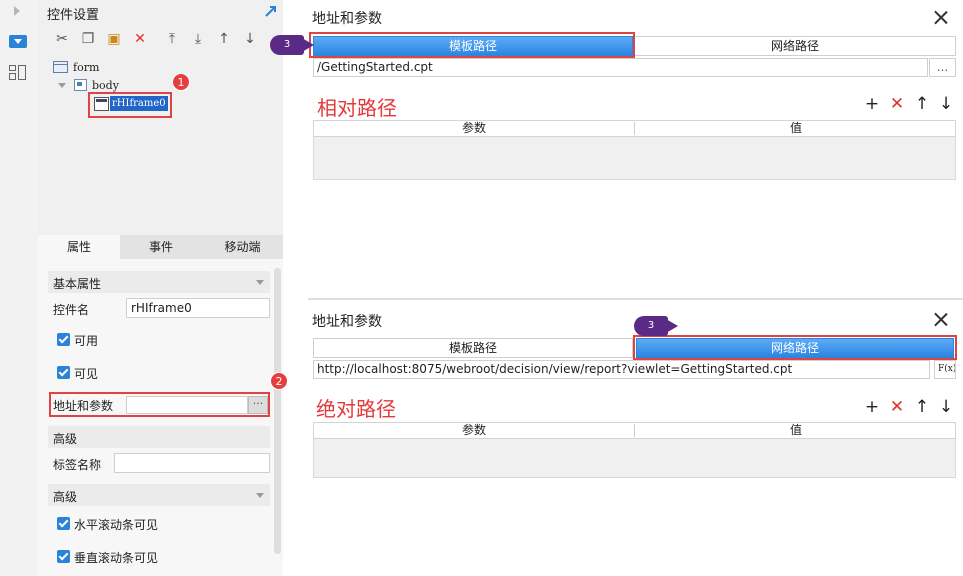  Describe the element at coordinates (159, 495) in the screenshot. I see `section-advanced-2: 高级` at that location.